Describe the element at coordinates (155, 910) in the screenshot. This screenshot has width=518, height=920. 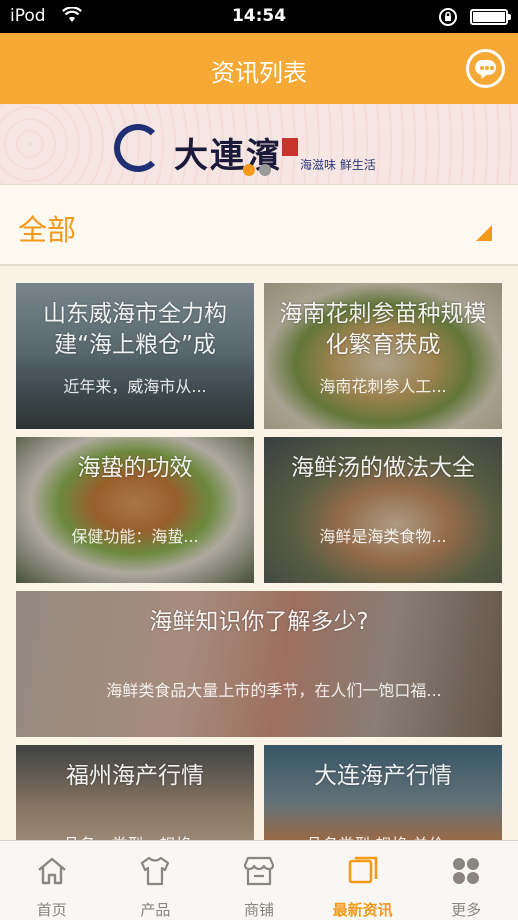
I see `tab-label: 产品` at that location.